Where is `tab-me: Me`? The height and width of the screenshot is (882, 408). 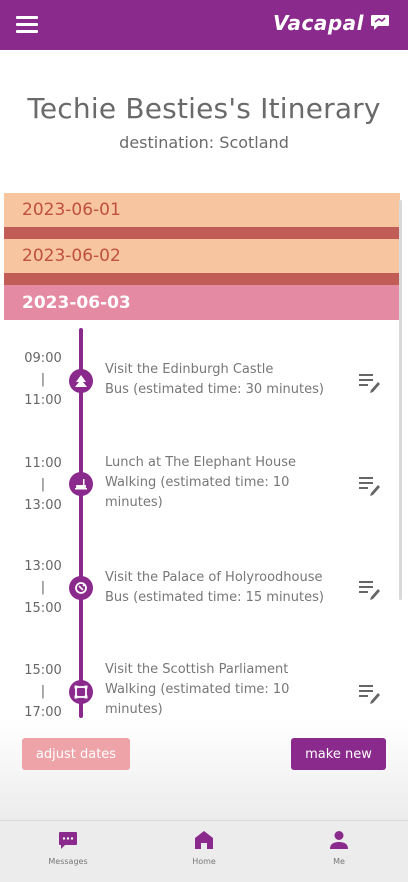
tab-me: Me is located at coordinates (339, 847).